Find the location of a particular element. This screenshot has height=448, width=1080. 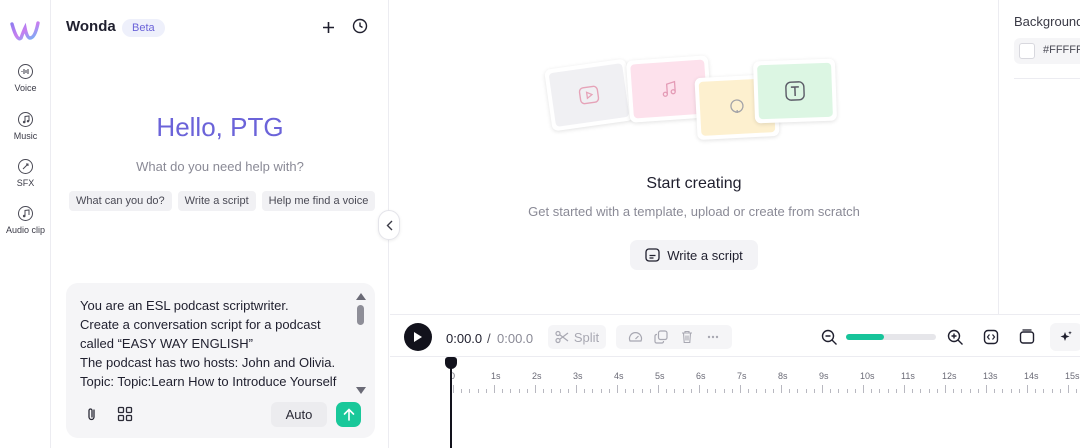

background-color-field: #FFFFFF is located at coordinates (1047, 51).